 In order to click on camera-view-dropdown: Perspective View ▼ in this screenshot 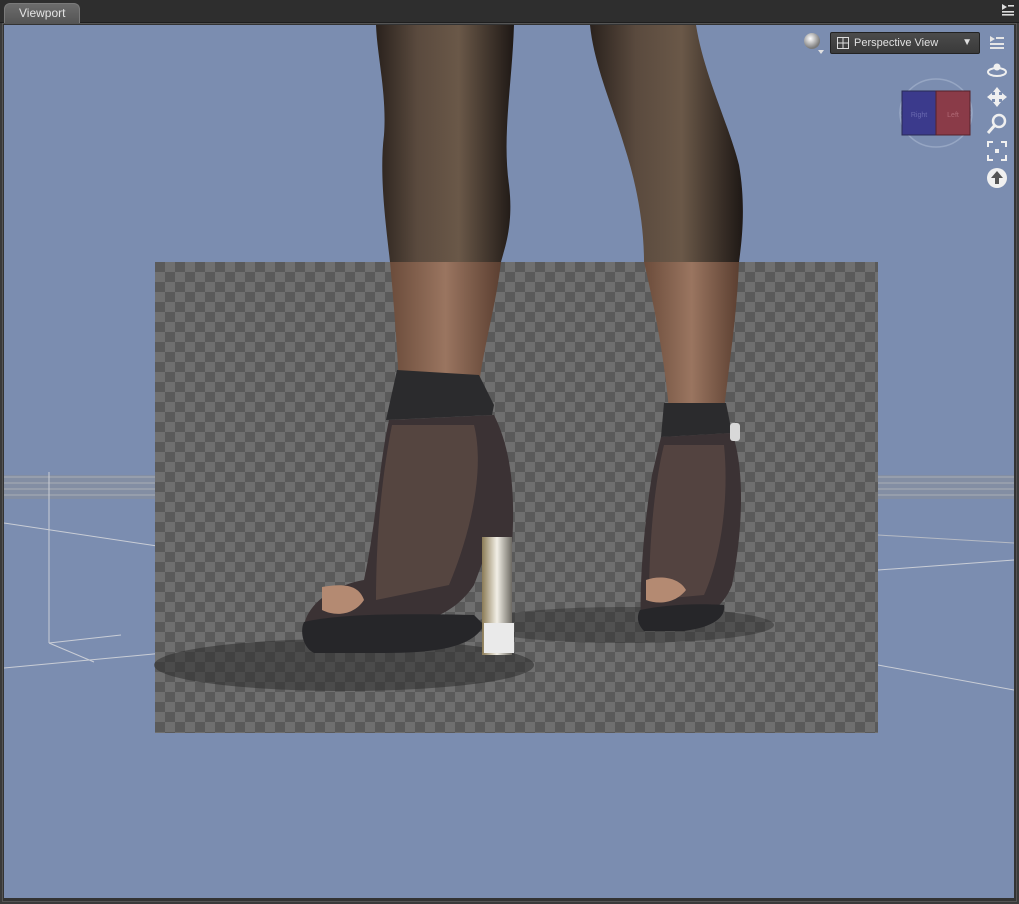, I will do `click(905, 43)`.